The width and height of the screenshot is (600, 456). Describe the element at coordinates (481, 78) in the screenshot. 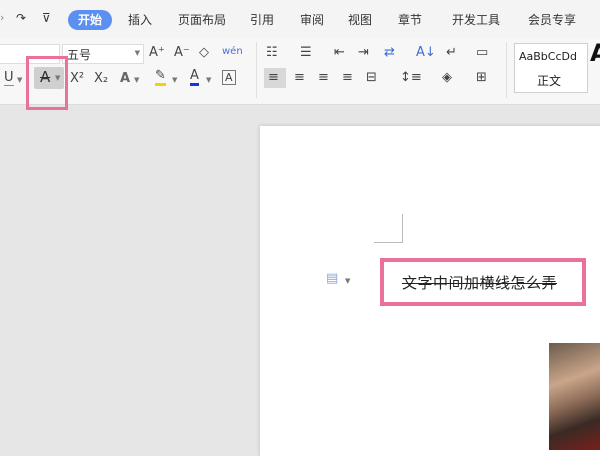

I see `borders-icon: ⊞` at that location.